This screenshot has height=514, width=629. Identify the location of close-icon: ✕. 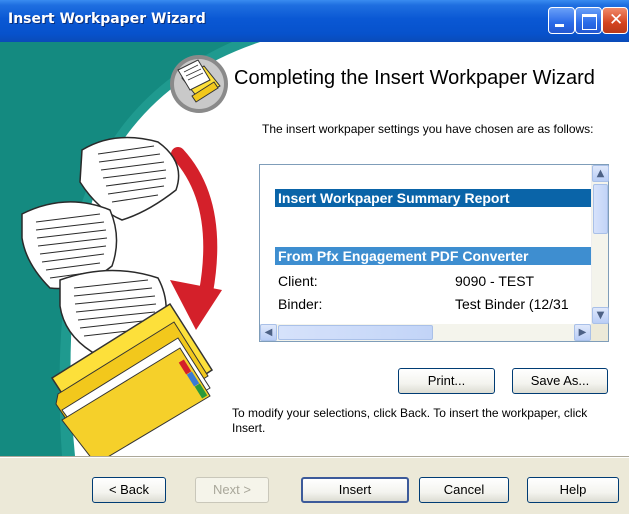
(616, 20).